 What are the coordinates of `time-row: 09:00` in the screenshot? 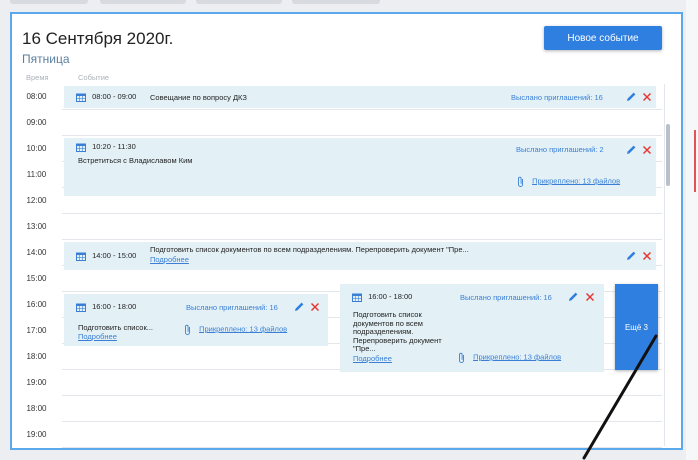 It's located at (337, 123).